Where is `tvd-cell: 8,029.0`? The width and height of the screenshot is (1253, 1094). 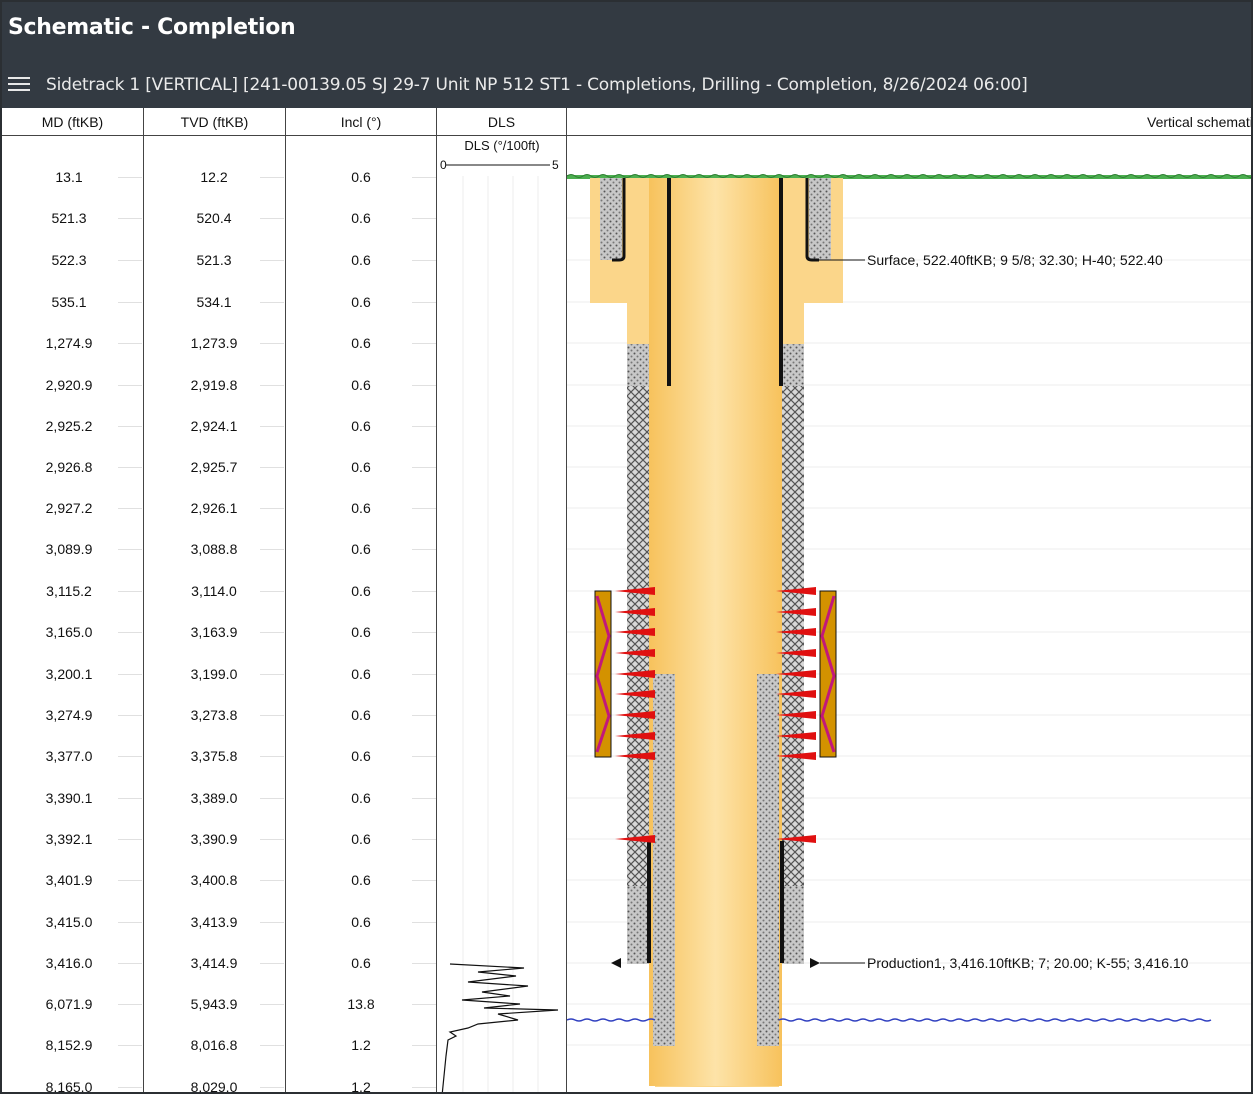 tvd-cell: 8,029.0 is located at coordinates (214, 1086).